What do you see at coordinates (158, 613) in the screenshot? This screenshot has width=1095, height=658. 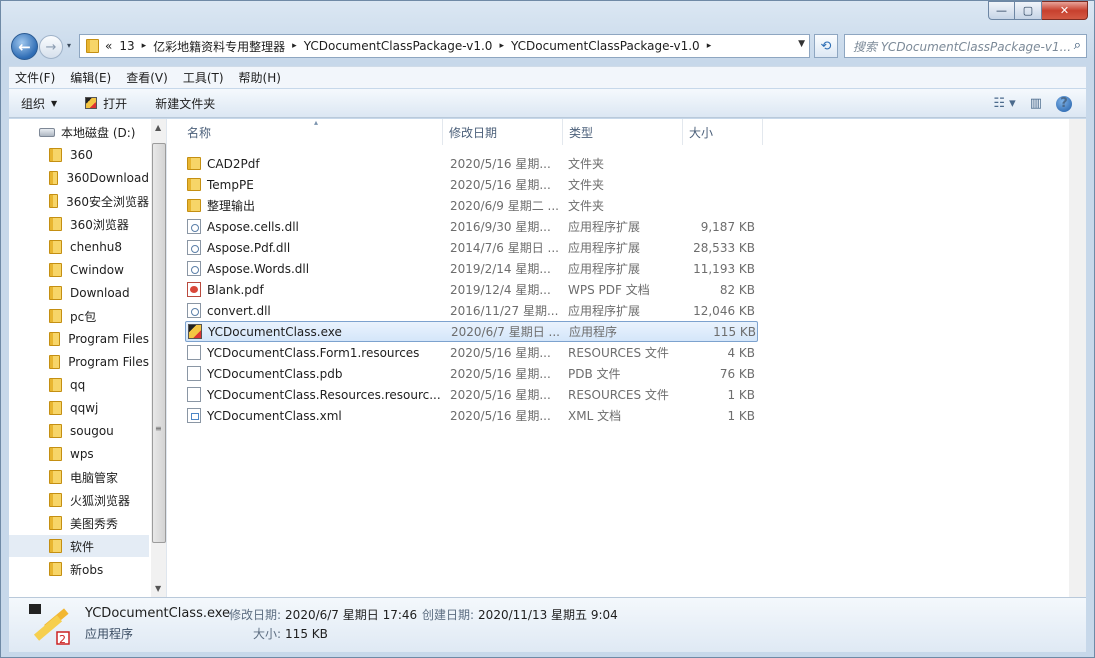 I see `details-file-name: YCDocumentClass.exe` at bounding box center [158, 613].